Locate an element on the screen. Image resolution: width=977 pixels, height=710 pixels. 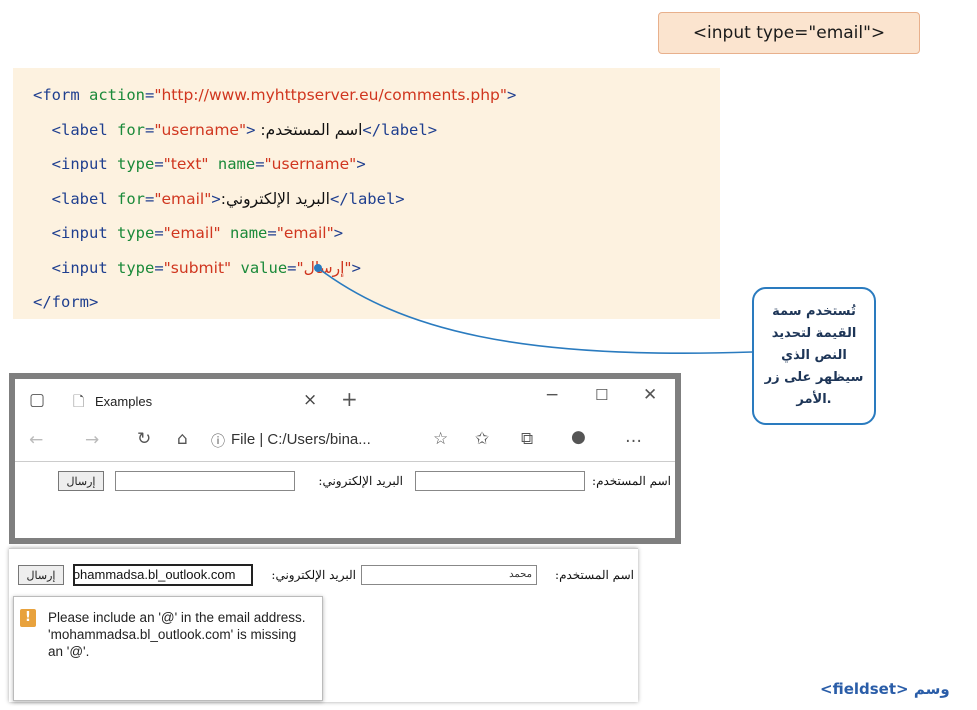
tab-bar: ▢ 🗋 Examples × + − ☐ ✕ is located at coordinates (345, 400).